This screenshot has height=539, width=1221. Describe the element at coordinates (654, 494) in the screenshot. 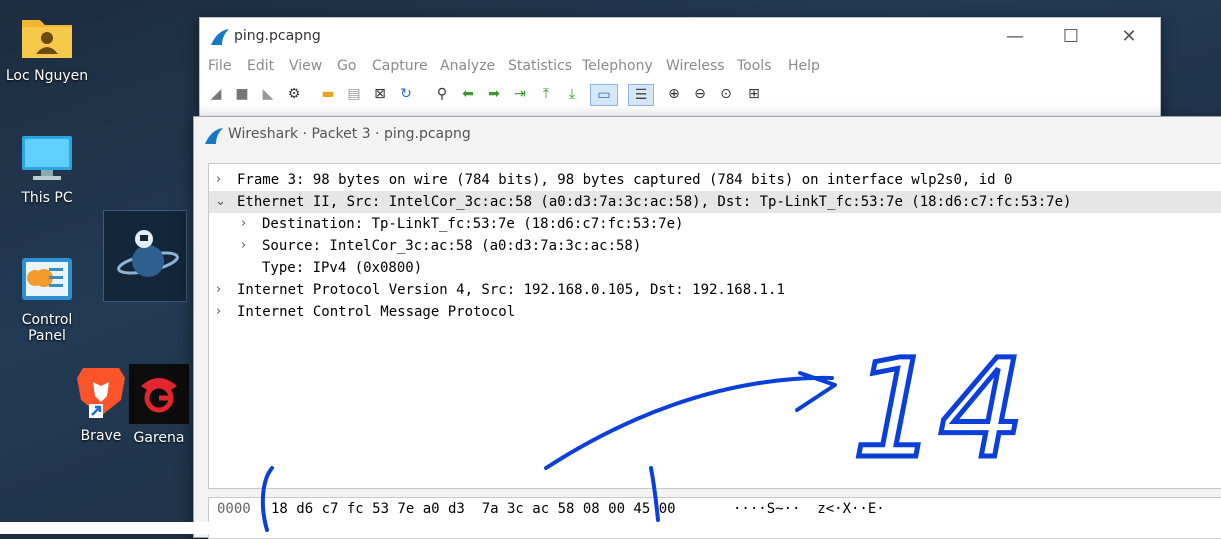

I see `annotation-divider` at that location.